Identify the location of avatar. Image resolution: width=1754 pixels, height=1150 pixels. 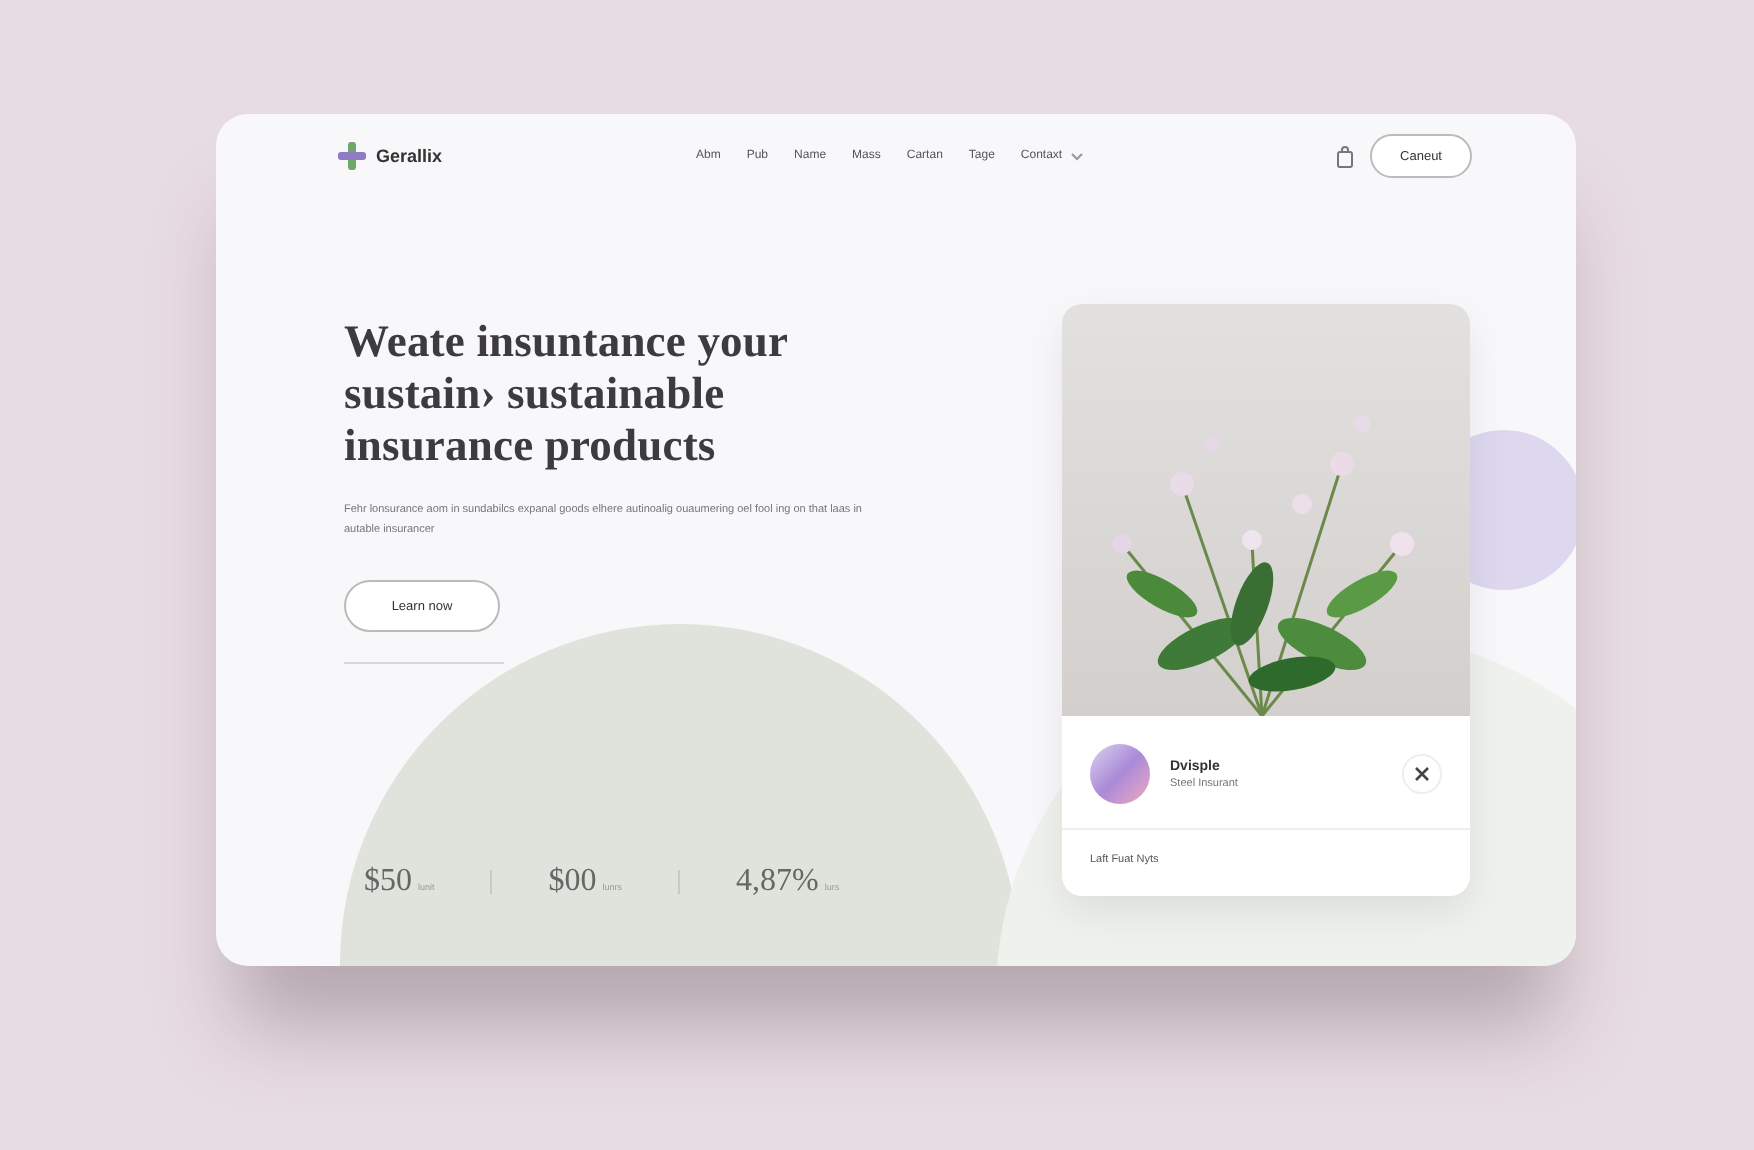
(1120, 774).